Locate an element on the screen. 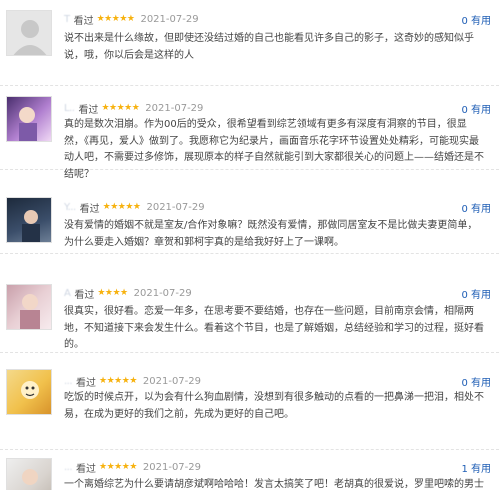 This screenshot has width=499, height=490. review-meta: A 看过 ★★★★ 2021-07-29 is located at coordinates (128, 293).